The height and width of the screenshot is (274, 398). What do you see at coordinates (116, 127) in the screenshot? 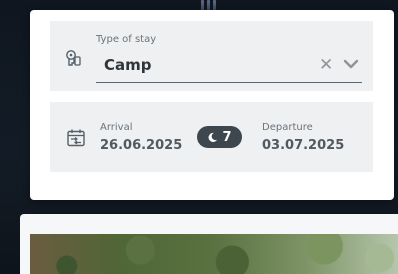
I see `arrival-label: Arrival` at bounding box center [116, 127].